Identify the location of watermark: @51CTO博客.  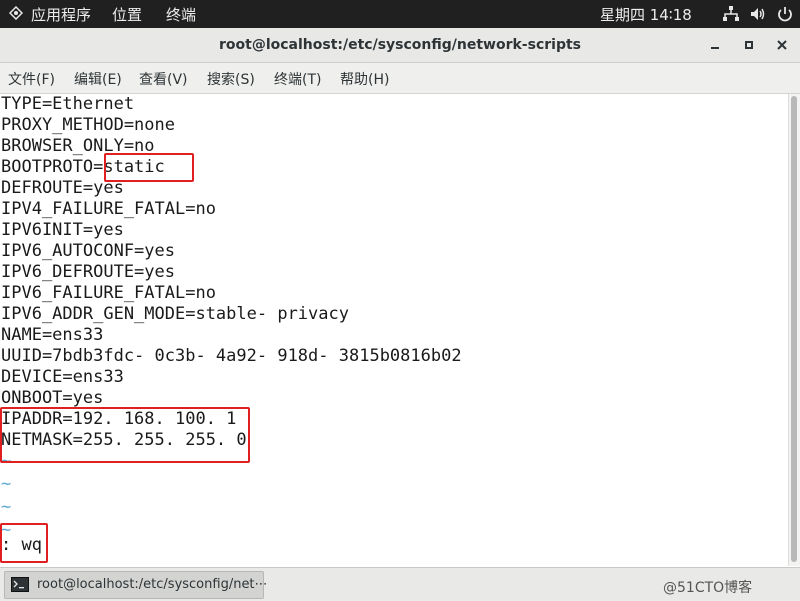
(708, 588).